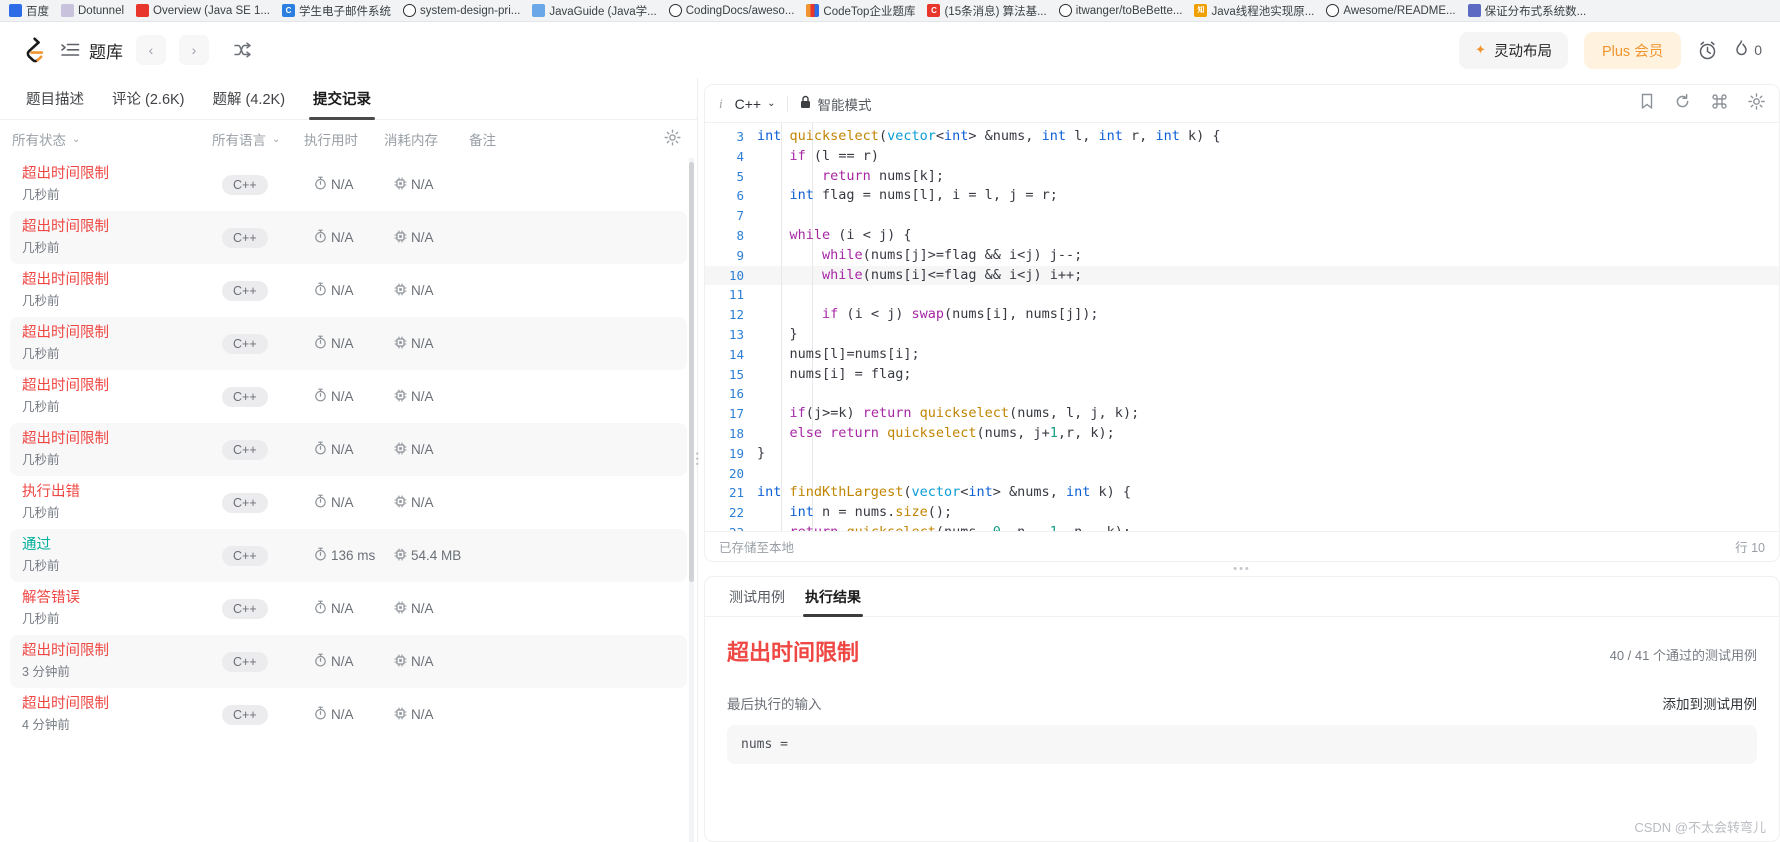 This screenshot has width=1780, height=842. I want to click on submission-language-cell: C++, so click(268, 608).